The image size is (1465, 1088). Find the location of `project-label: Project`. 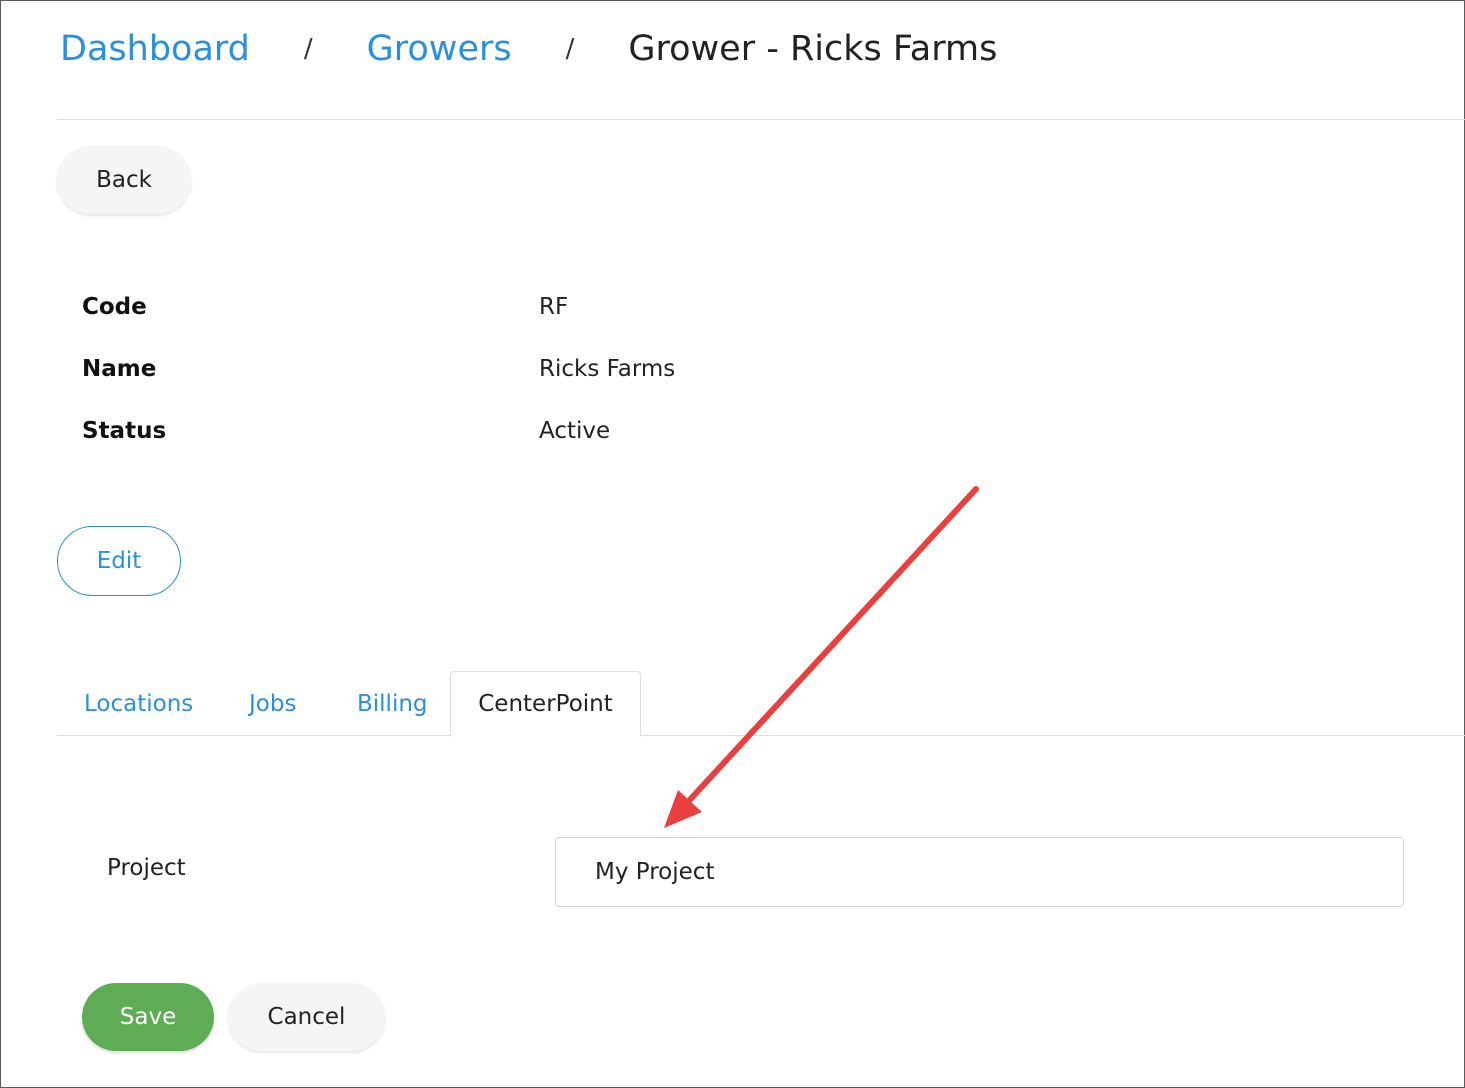

project-label: Project is located at coordinates (146, 868).